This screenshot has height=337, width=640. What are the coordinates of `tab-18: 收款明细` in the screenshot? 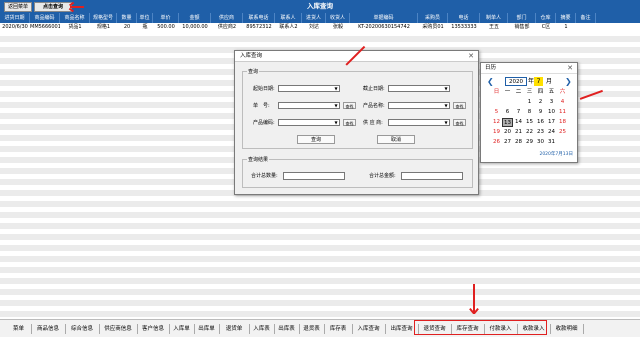 It's located at (566, 329).